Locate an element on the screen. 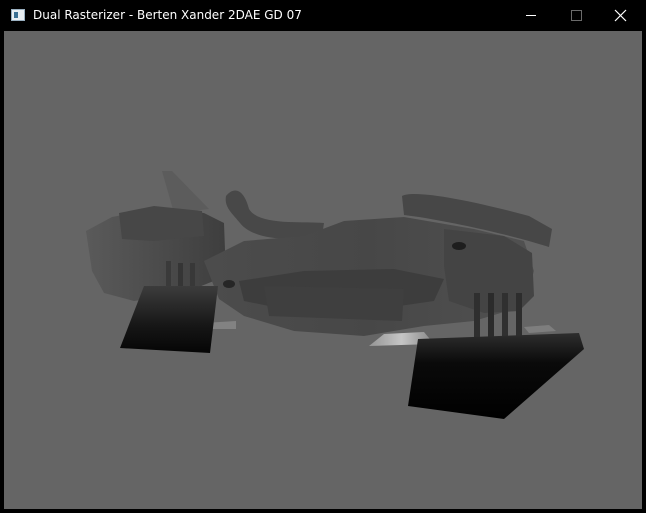 The width and height of the screenshot is (646, 513). minimize-icon is located at coordinates (531, 15).